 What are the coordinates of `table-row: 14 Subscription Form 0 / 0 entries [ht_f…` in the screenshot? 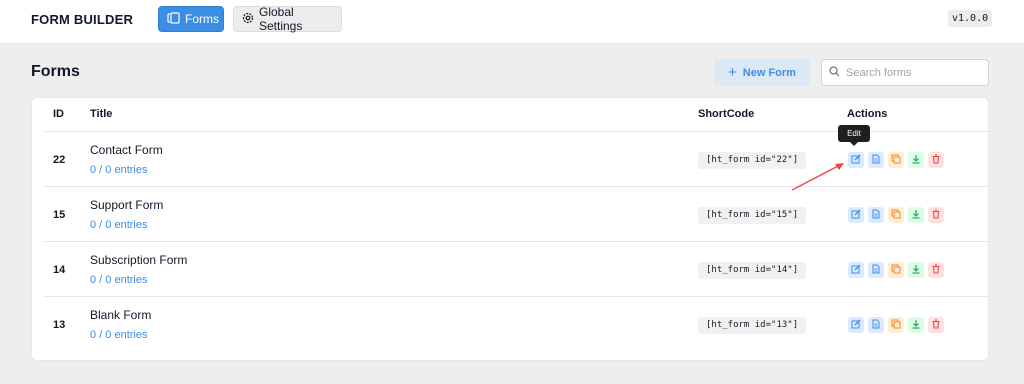 It's located at (517, 268).